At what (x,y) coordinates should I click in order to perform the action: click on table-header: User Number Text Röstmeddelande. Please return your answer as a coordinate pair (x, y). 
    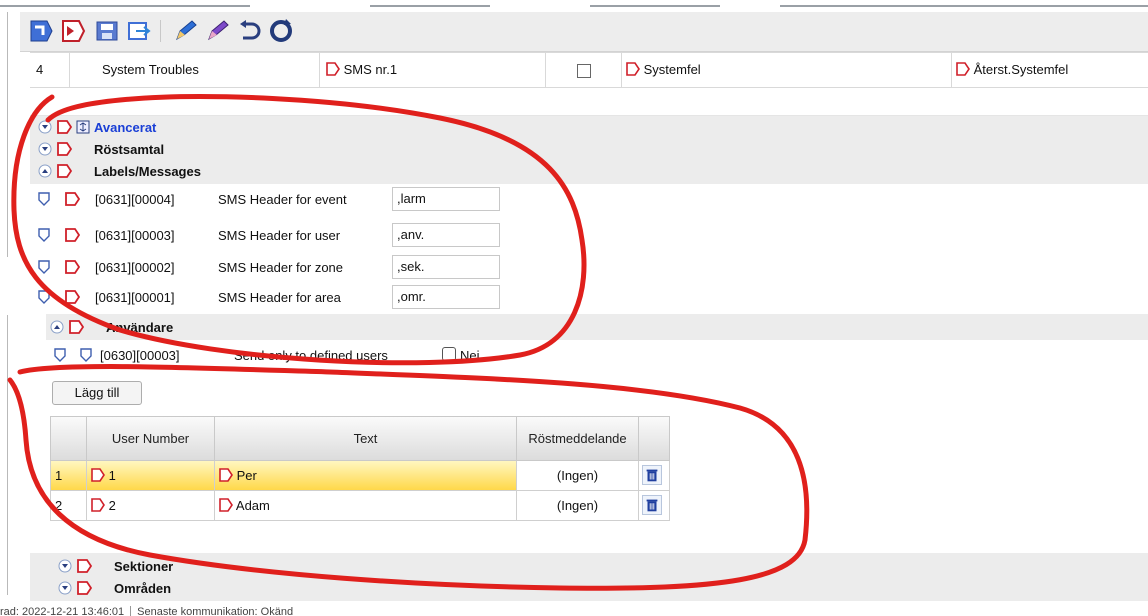
    Looking at the image, I should click on (360, 438).